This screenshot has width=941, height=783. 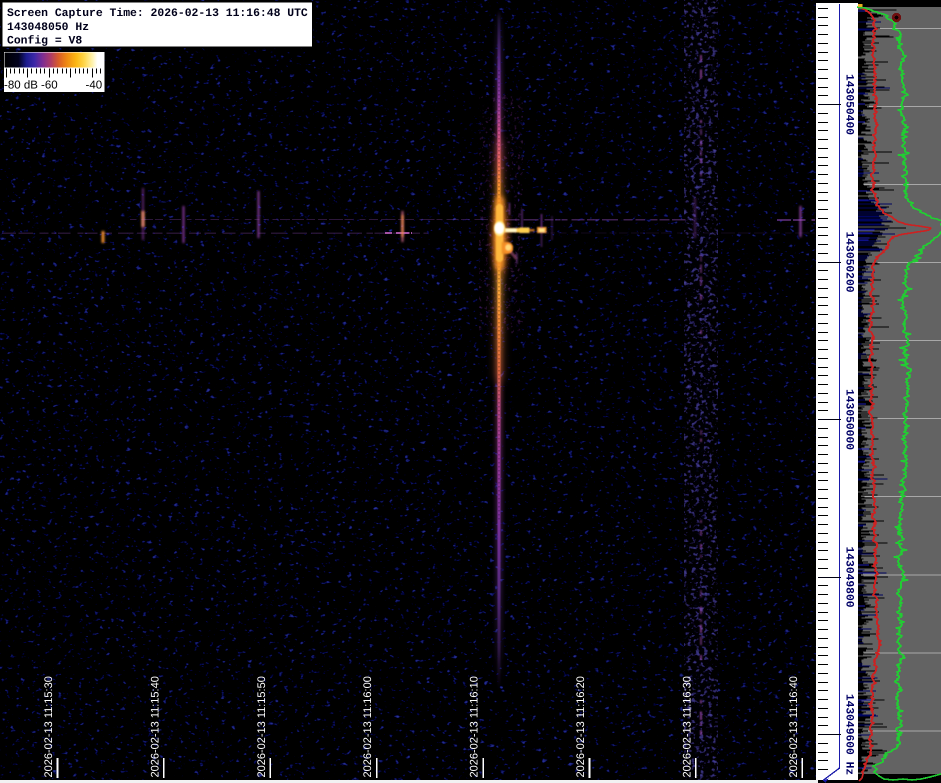 What do you see at coordinates (849, 576) in the screenshot?
I see `svg-text: 143049800` at bounding box center [849, 576].